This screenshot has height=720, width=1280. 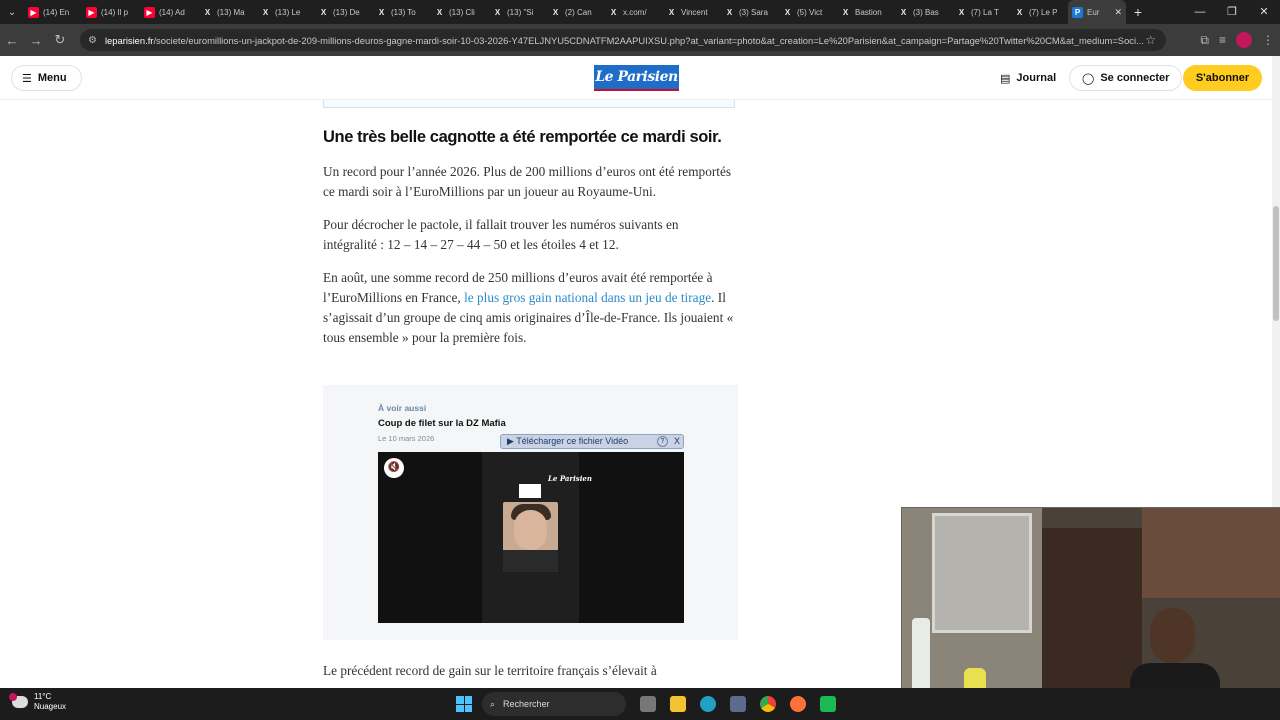 What do you see at coordinates (1222, 40) in the screenshot?
I see `media-icon: ≡` at bounding box center [1222, 40].